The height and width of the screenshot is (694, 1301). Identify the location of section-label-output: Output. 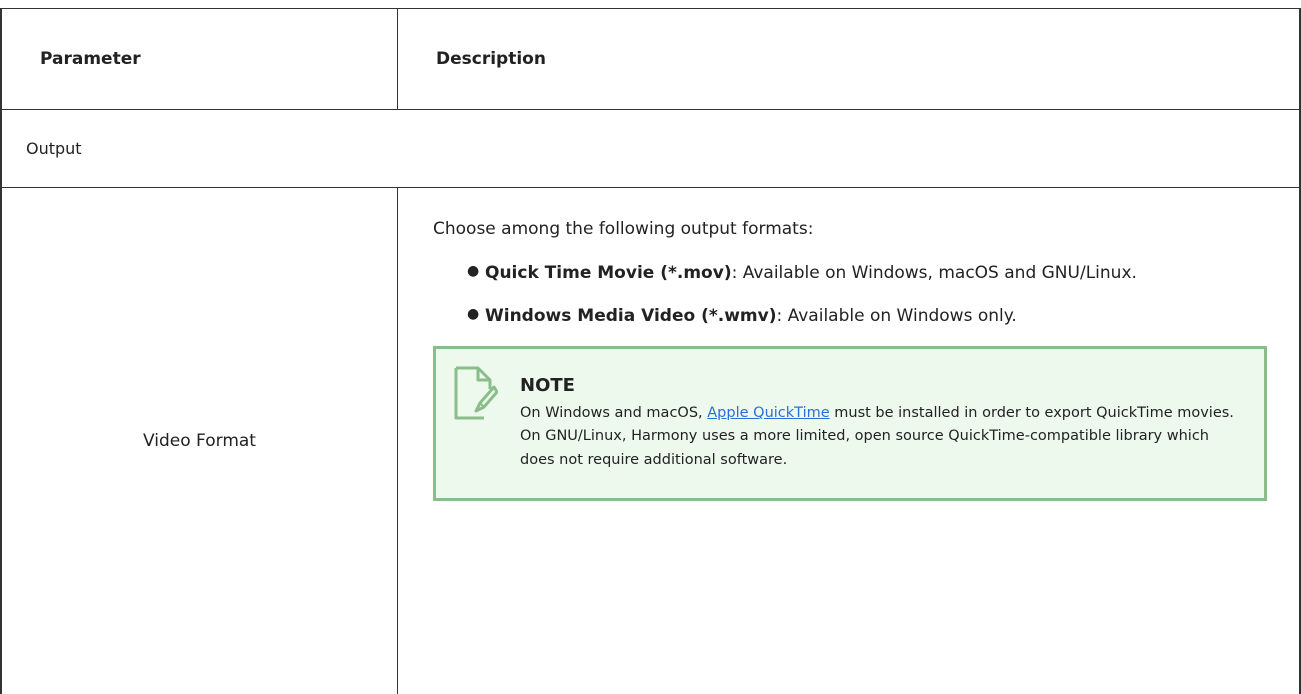
(650, 148).